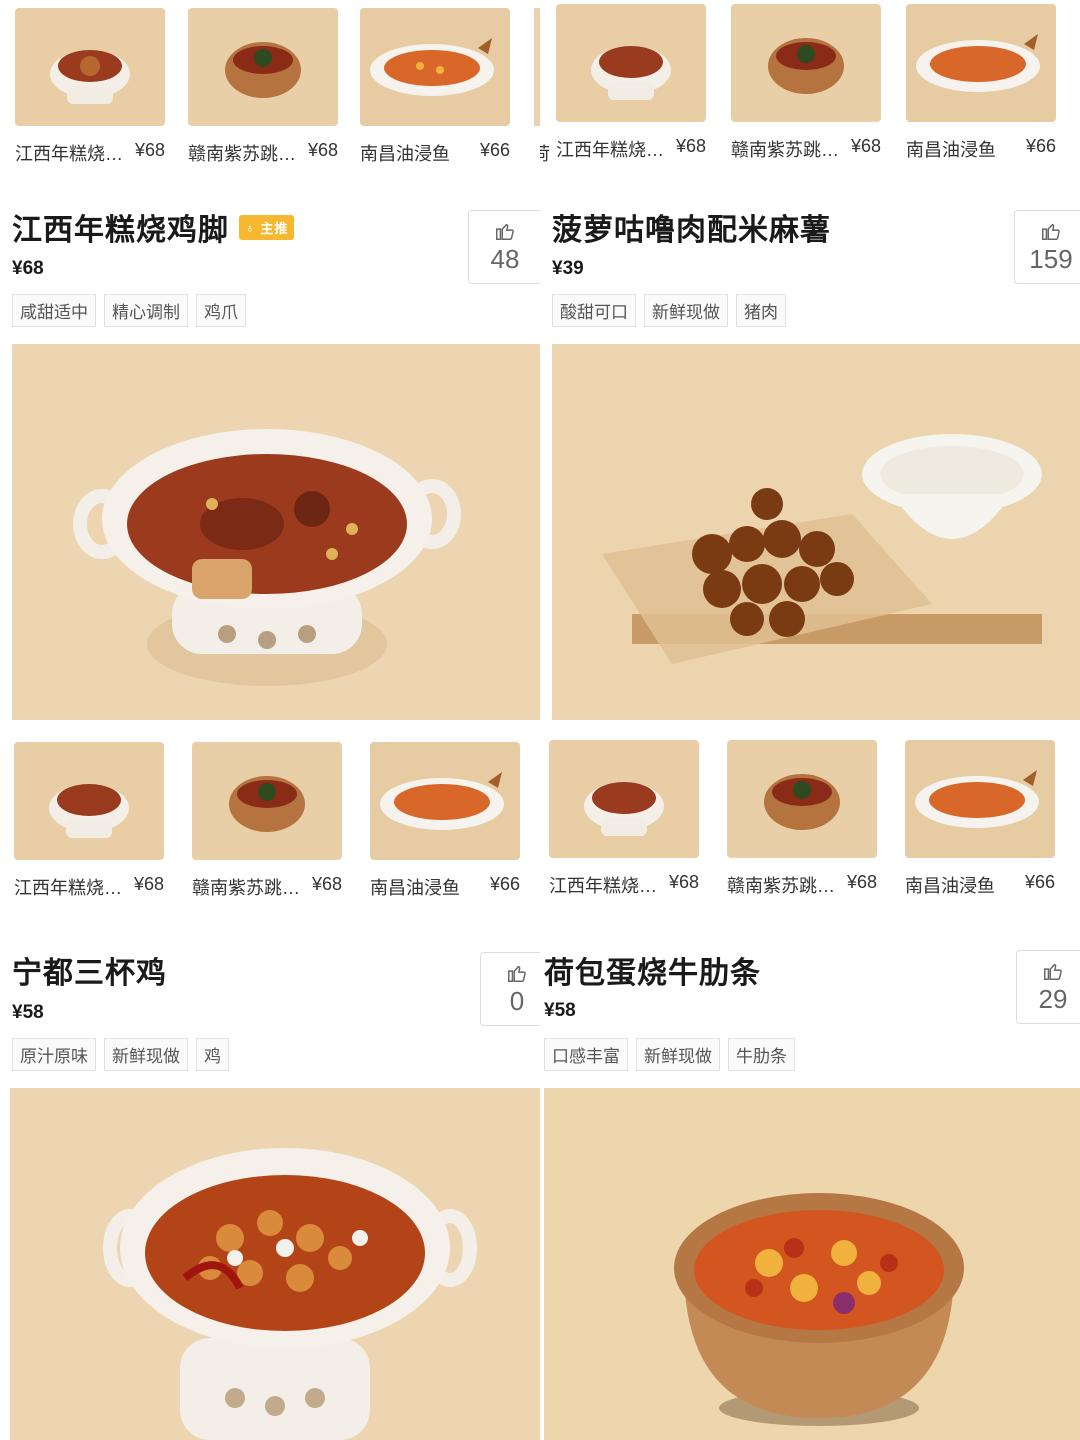 Image resolution: width=1080 pixels, height=1440 pixels. I want to click on tag: 酸甜可口, so click(594, 310).